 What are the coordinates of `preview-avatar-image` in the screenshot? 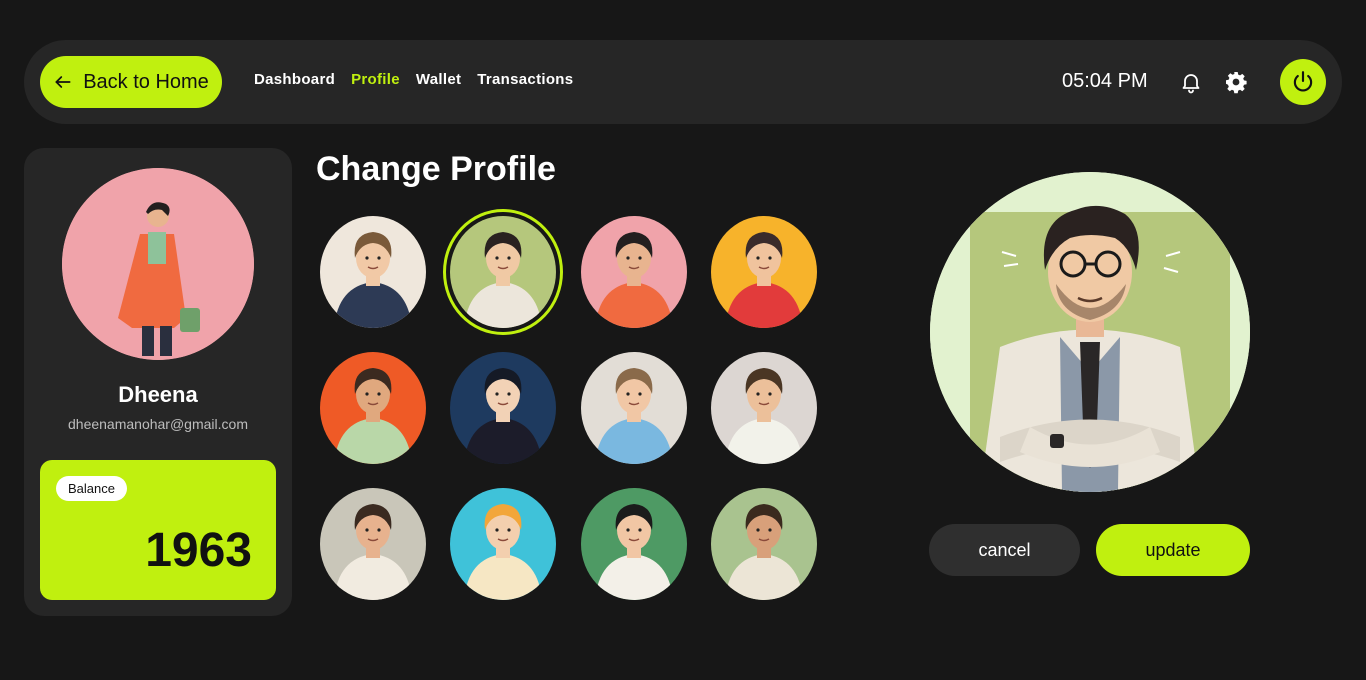 It's located at (1090, 332).